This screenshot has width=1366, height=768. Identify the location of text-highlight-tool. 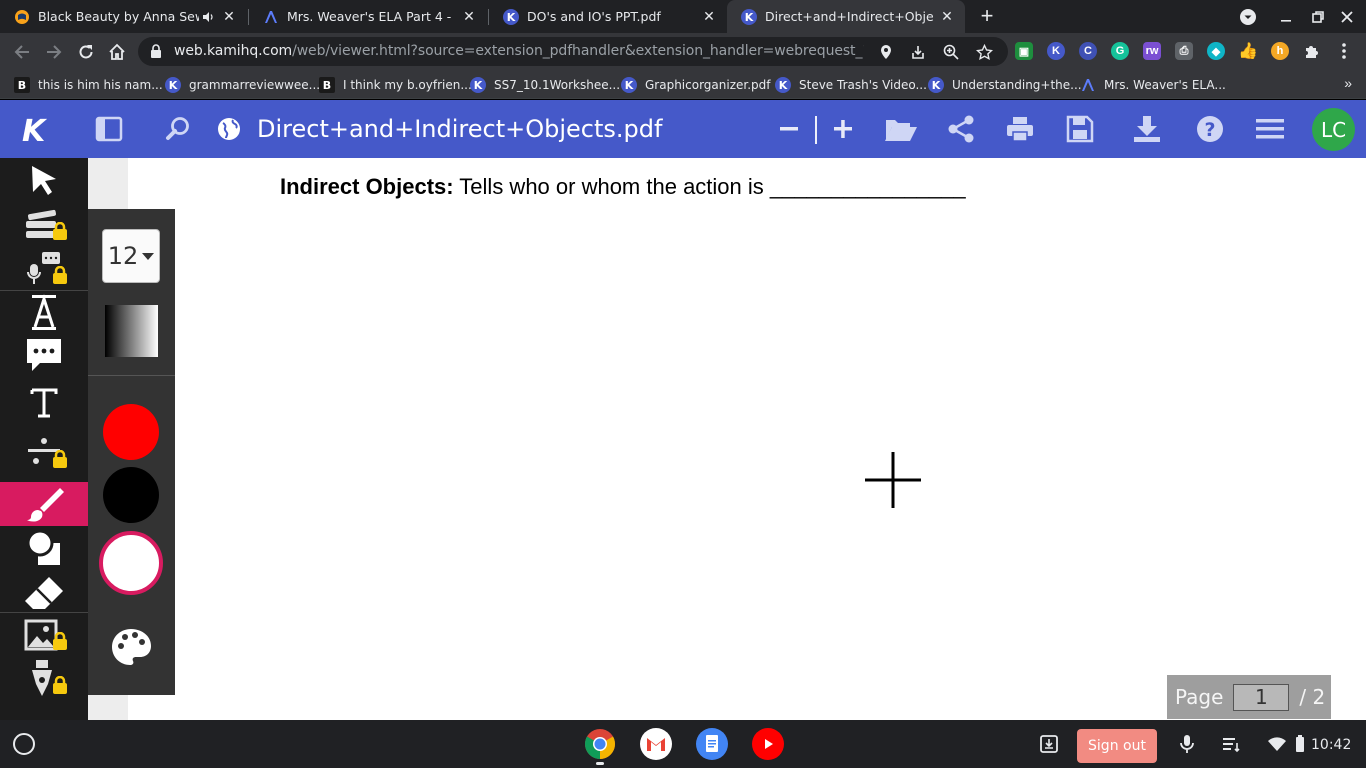
(44, 312).